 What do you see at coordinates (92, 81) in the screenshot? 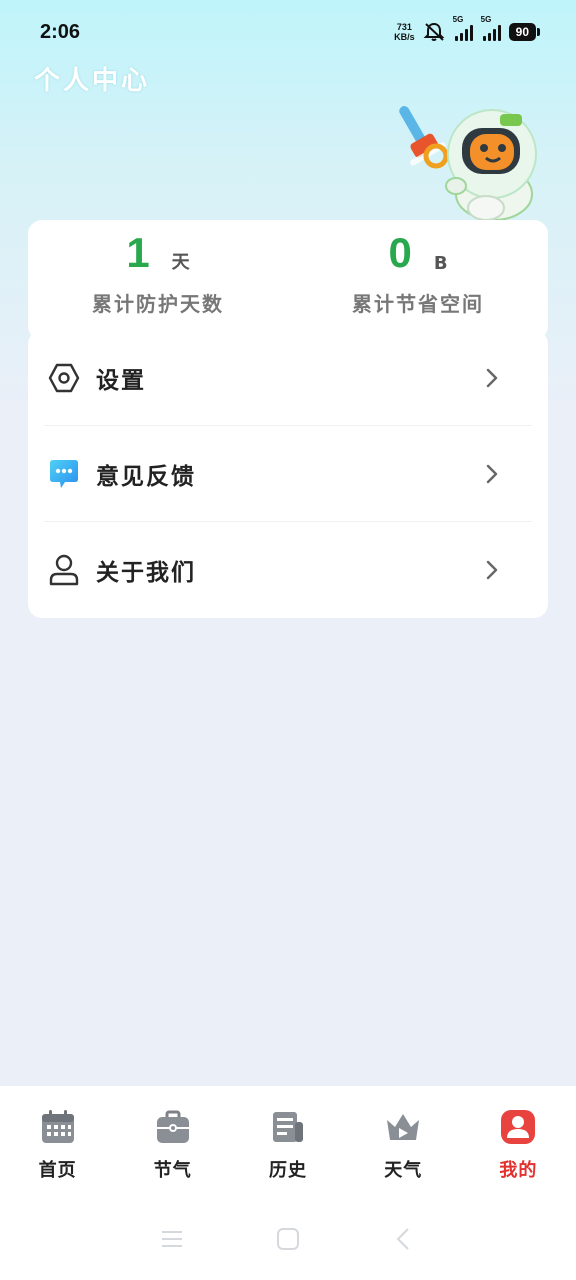
I see `page-title: 个人中心` at bounding box center [92, 81].